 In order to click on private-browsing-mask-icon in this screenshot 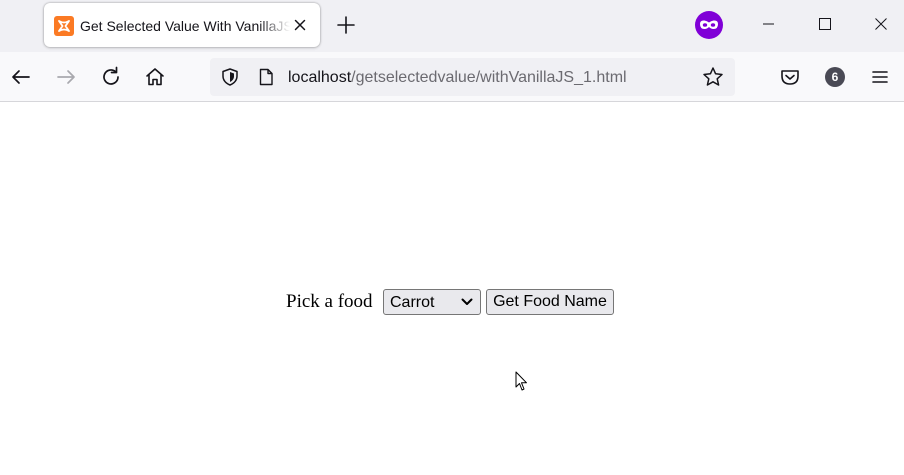, I will do `click(709, 25)`.